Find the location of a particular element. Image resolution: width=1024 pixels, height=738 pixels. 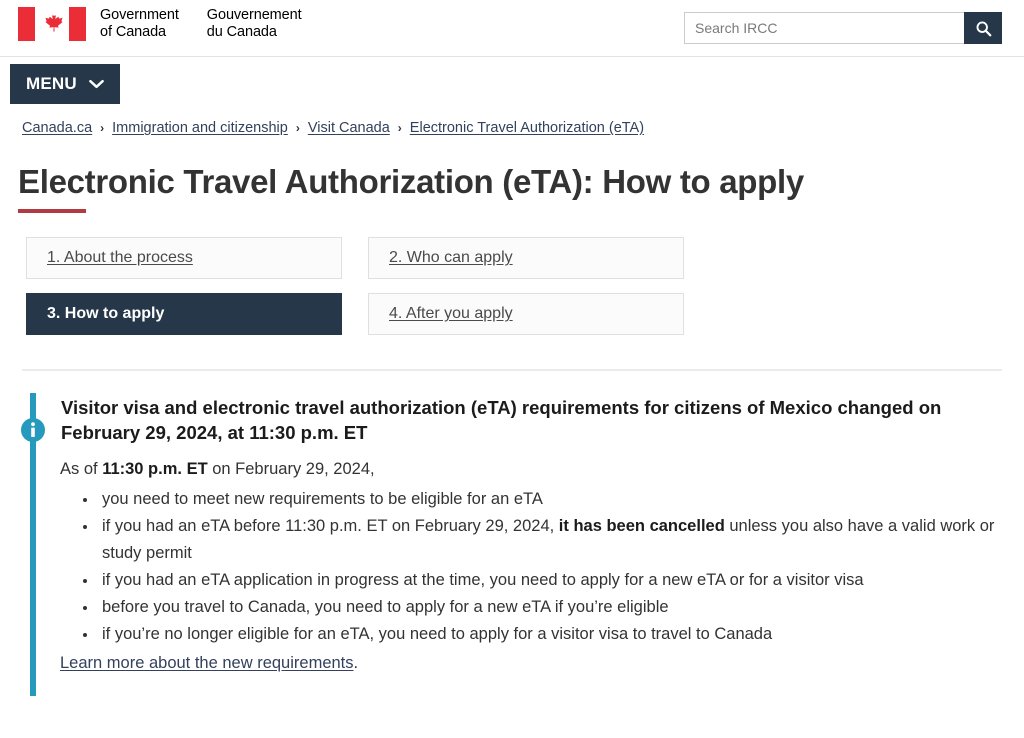

callout-intro-suffix: on February 29, 2024, is located at coordinates (291, 469).